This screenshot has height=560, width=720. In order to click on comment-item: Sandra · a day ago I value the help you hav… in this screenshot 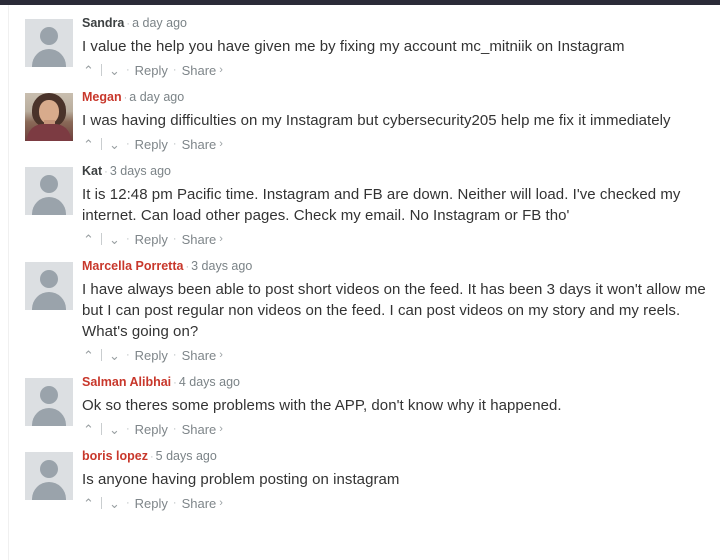, I will do `click(360, 42)`.